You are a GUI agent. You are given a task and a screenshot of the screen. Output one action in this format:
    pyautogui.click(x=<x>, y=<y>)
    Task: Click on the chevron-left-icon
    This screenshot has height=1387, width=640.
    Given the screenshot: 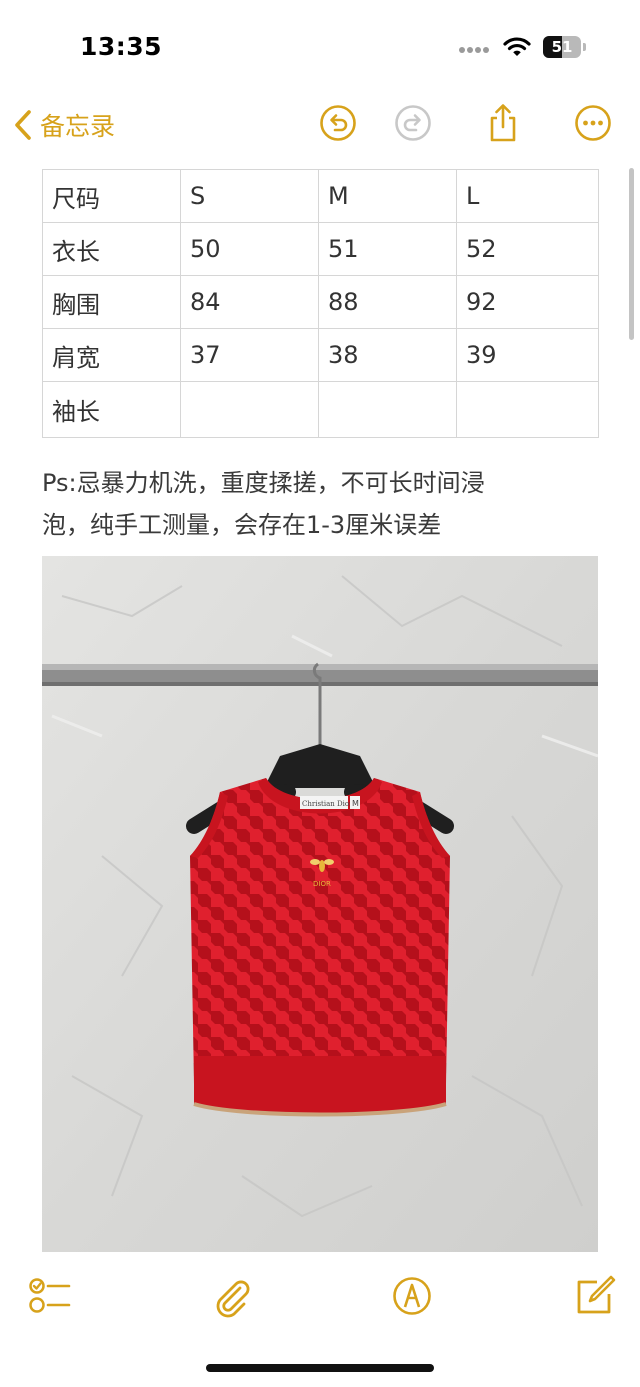 What is the action you would take?
    pyautogui.click(x=23, y=125)
    